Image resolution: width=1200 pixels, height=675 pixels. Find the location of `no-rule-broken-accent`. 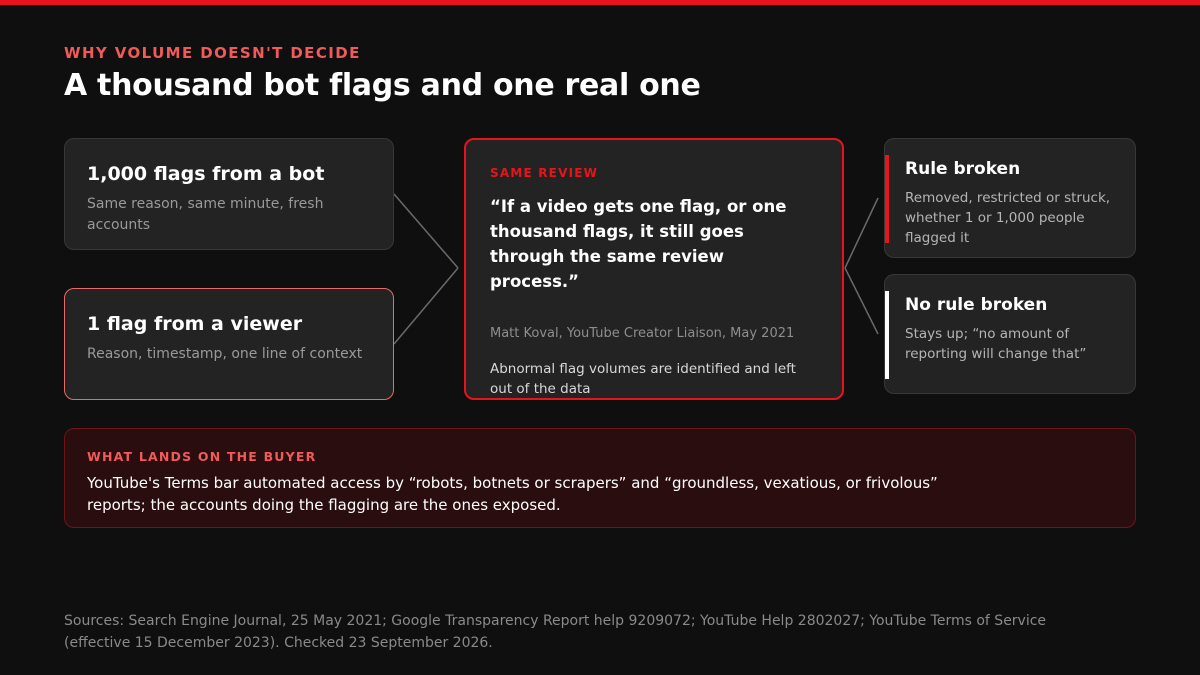

no-rule-broken-accent is located at coordinates (887, 335).